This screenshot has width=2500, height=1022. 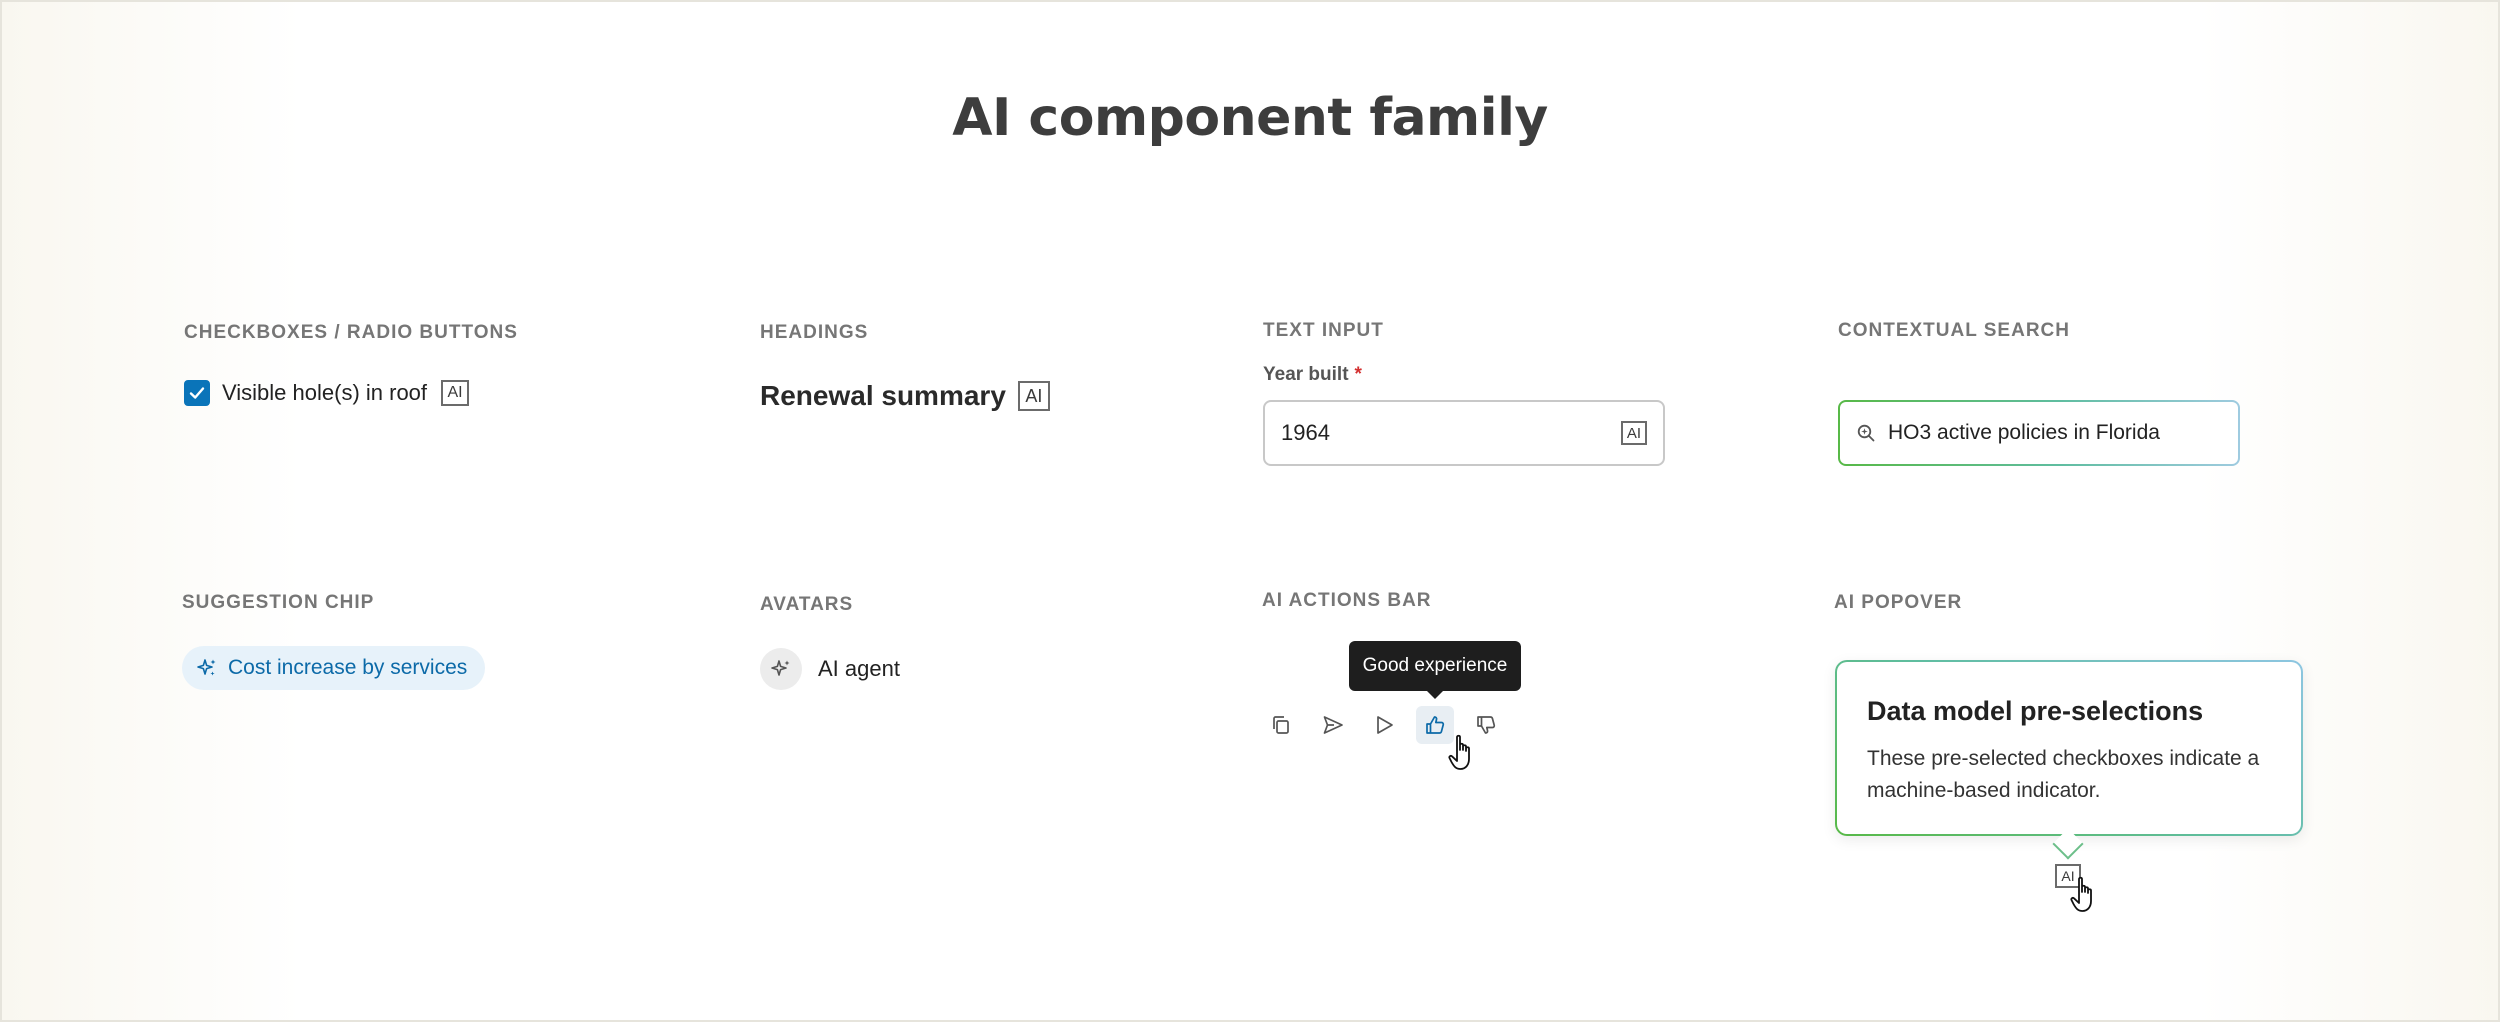 I want to click on avatar-name: AI agent, so click(x=859, y=668).